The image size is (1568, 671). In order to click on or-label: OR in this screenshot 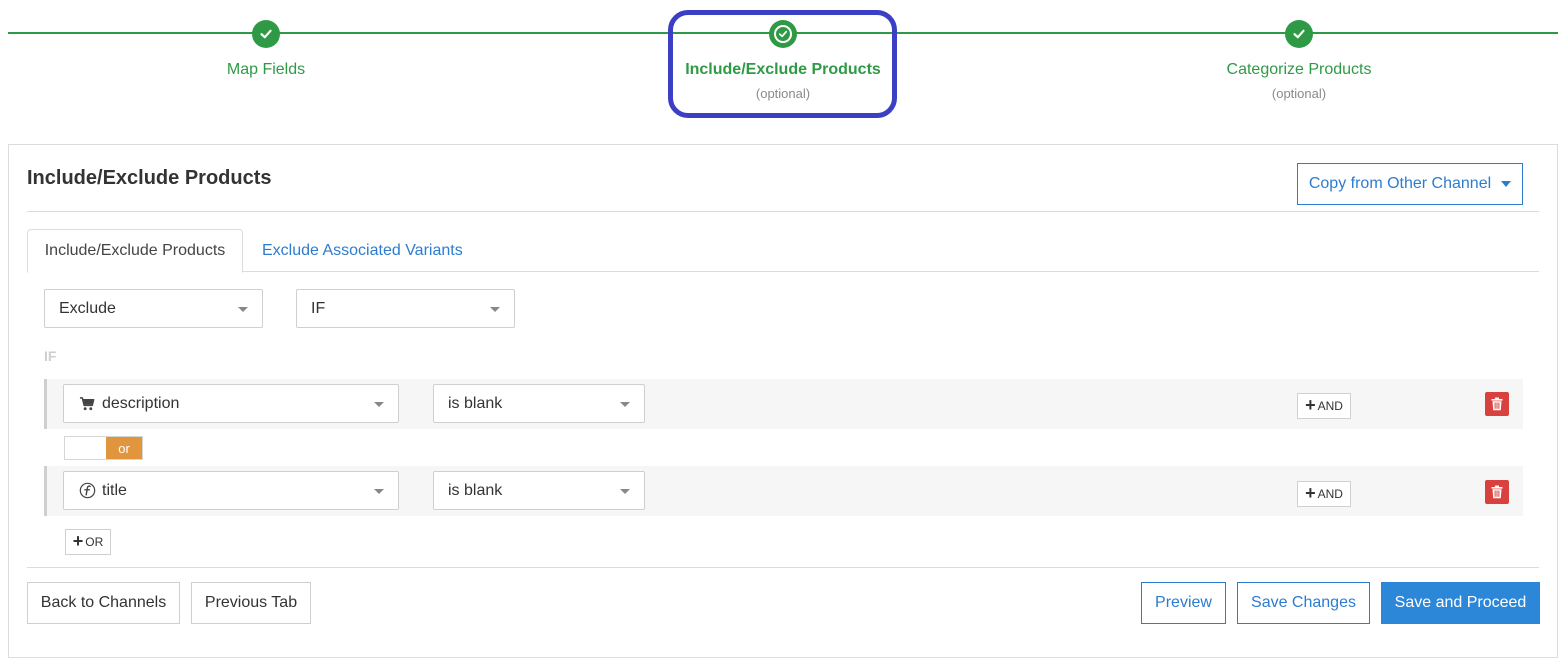, I will do `click(94, 542)`.